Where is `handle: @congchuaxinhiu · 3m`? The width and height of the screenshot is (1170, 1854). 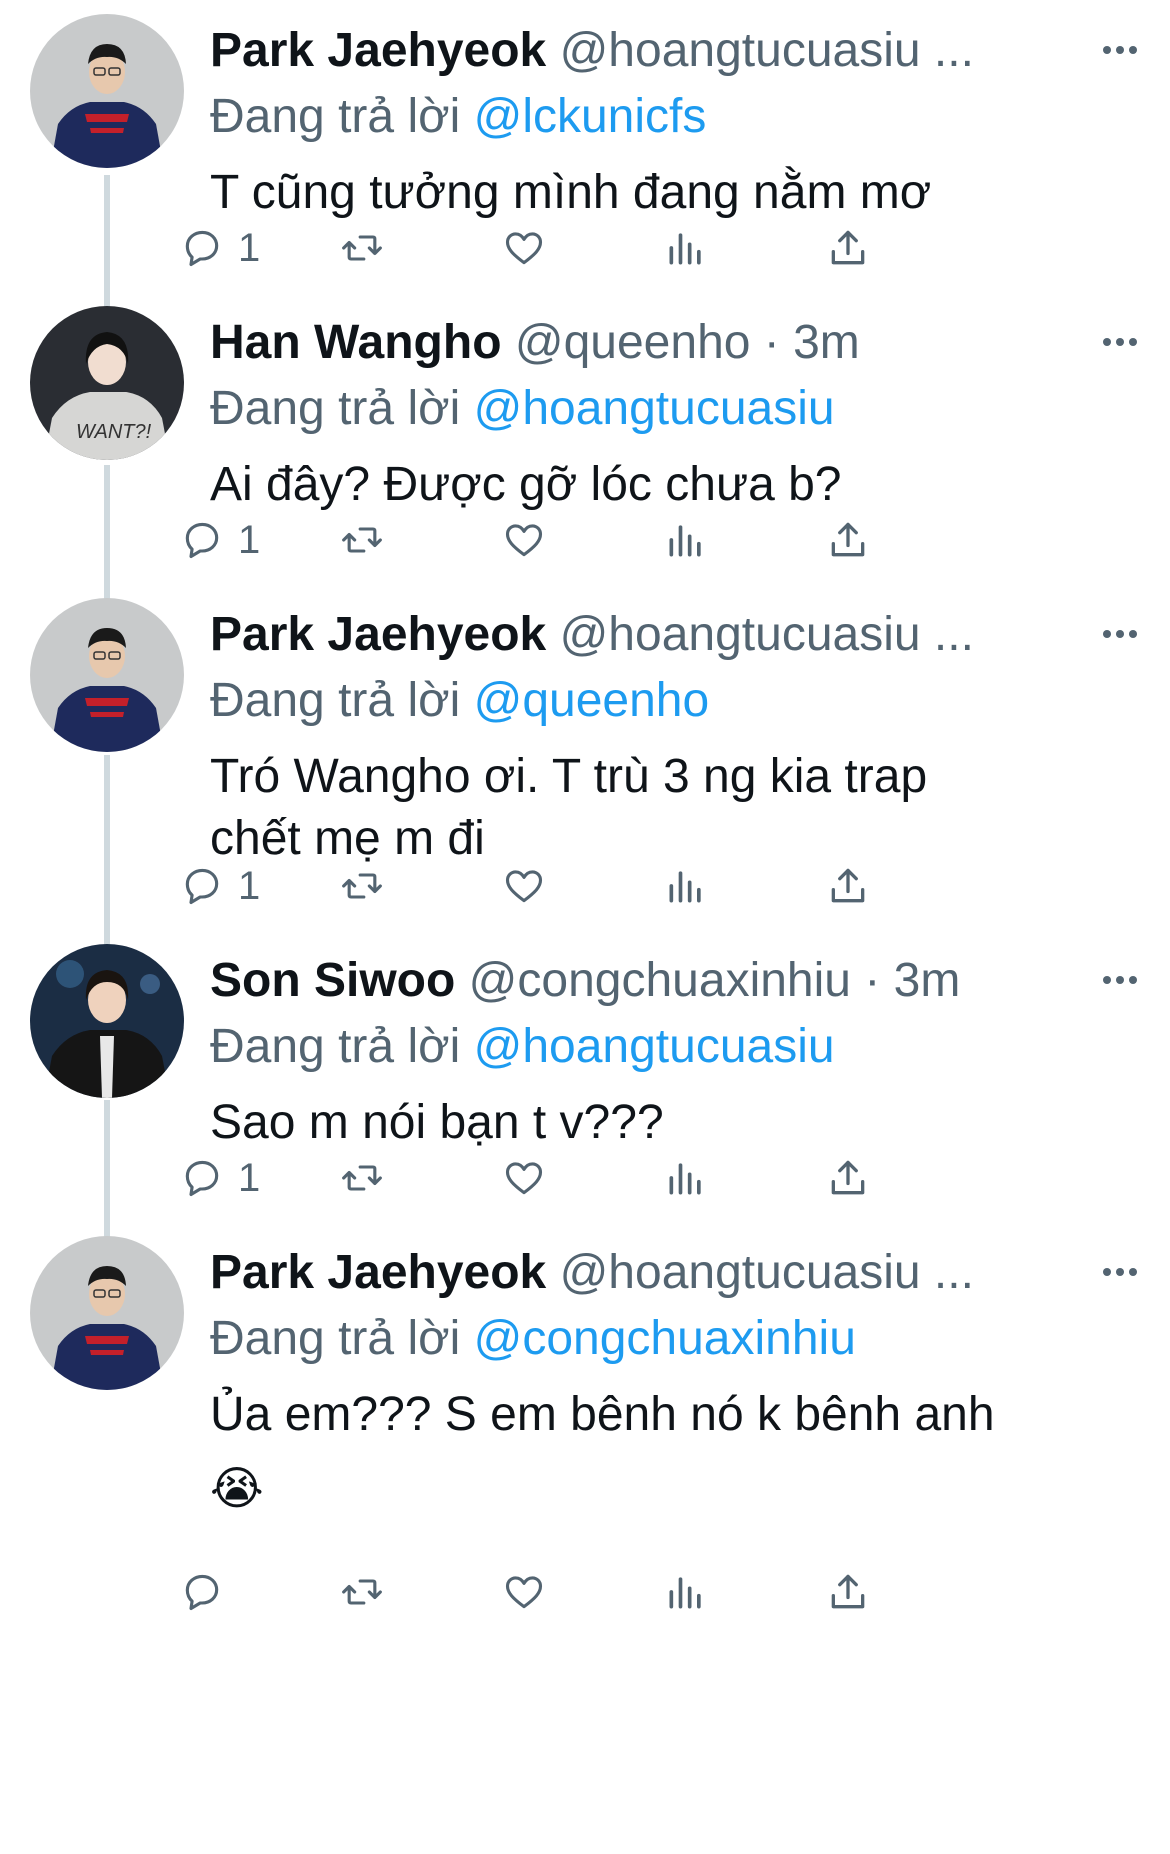 handle: @congchuaxinhiu · 3m is located at coordinates (715, 980).